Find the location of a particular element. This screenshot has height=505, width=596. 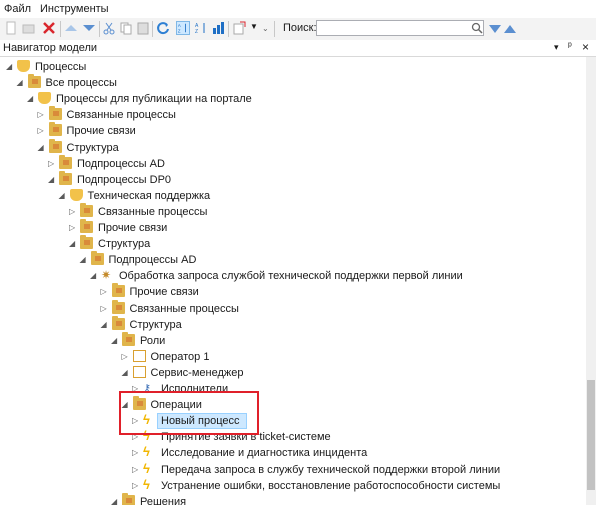

open-icon is located at coordinates (29, 28).